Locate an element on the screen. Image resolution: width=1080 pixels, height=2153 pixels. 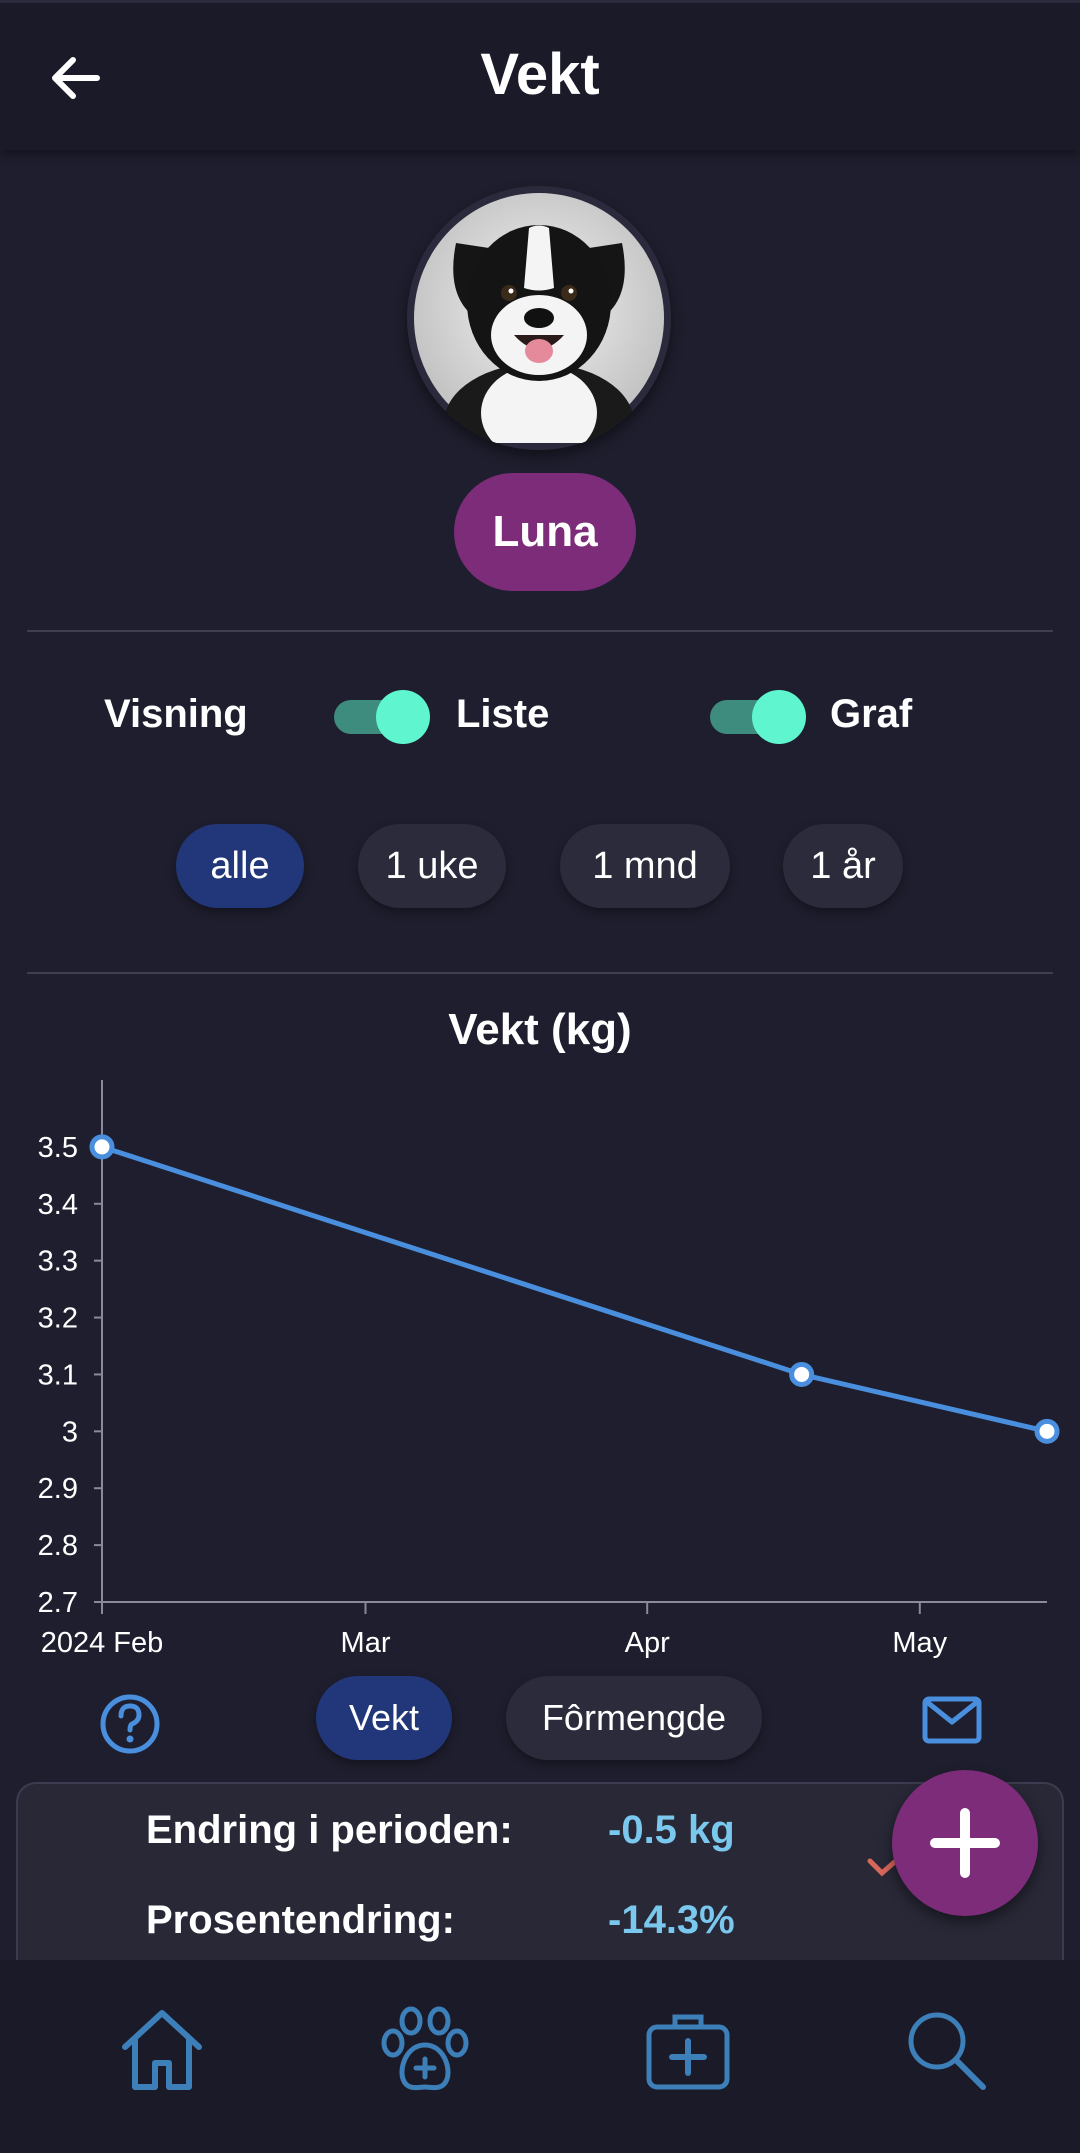
y-tick-label: 3.5 is located at coordinates (58, 1148).